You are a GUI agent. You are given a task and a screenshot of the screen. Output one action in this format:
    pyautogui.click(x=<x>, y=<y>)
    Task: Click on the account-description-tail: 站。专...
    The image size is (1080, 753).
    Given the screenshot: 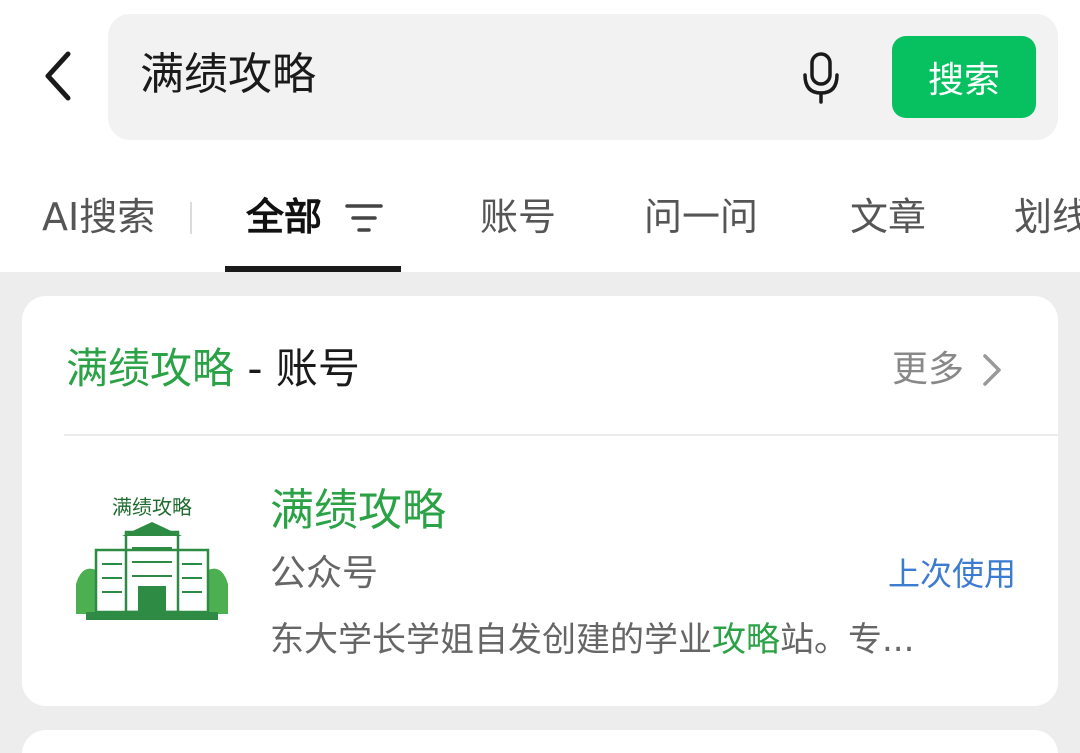 What is the action you would take?
    pyautogui.click(x=847, y=640)
    